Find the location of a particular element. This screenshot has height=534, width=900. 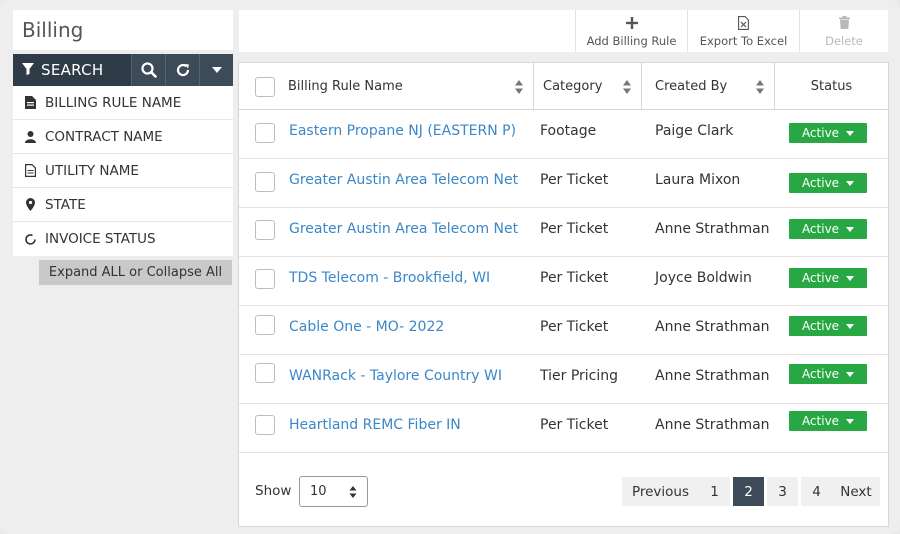

trash-icon is located at coordinates (844, 23).